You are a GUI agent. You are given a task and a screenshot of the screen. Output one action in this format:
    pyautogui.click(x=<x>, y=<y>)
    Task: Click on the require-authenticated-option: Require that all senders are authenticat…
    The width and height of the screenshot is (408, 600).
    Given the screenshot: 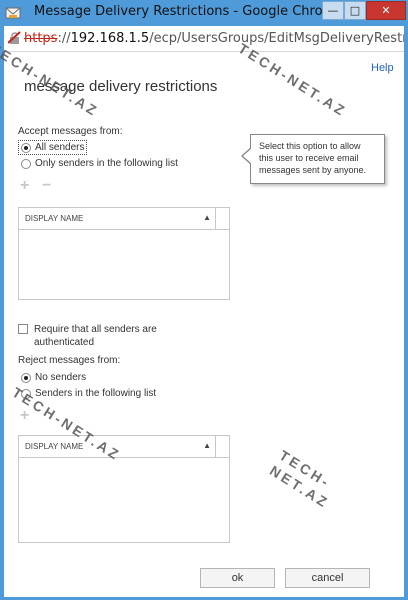 What is the action you would take?
    pyautogui.click(x=98, y=336)
    